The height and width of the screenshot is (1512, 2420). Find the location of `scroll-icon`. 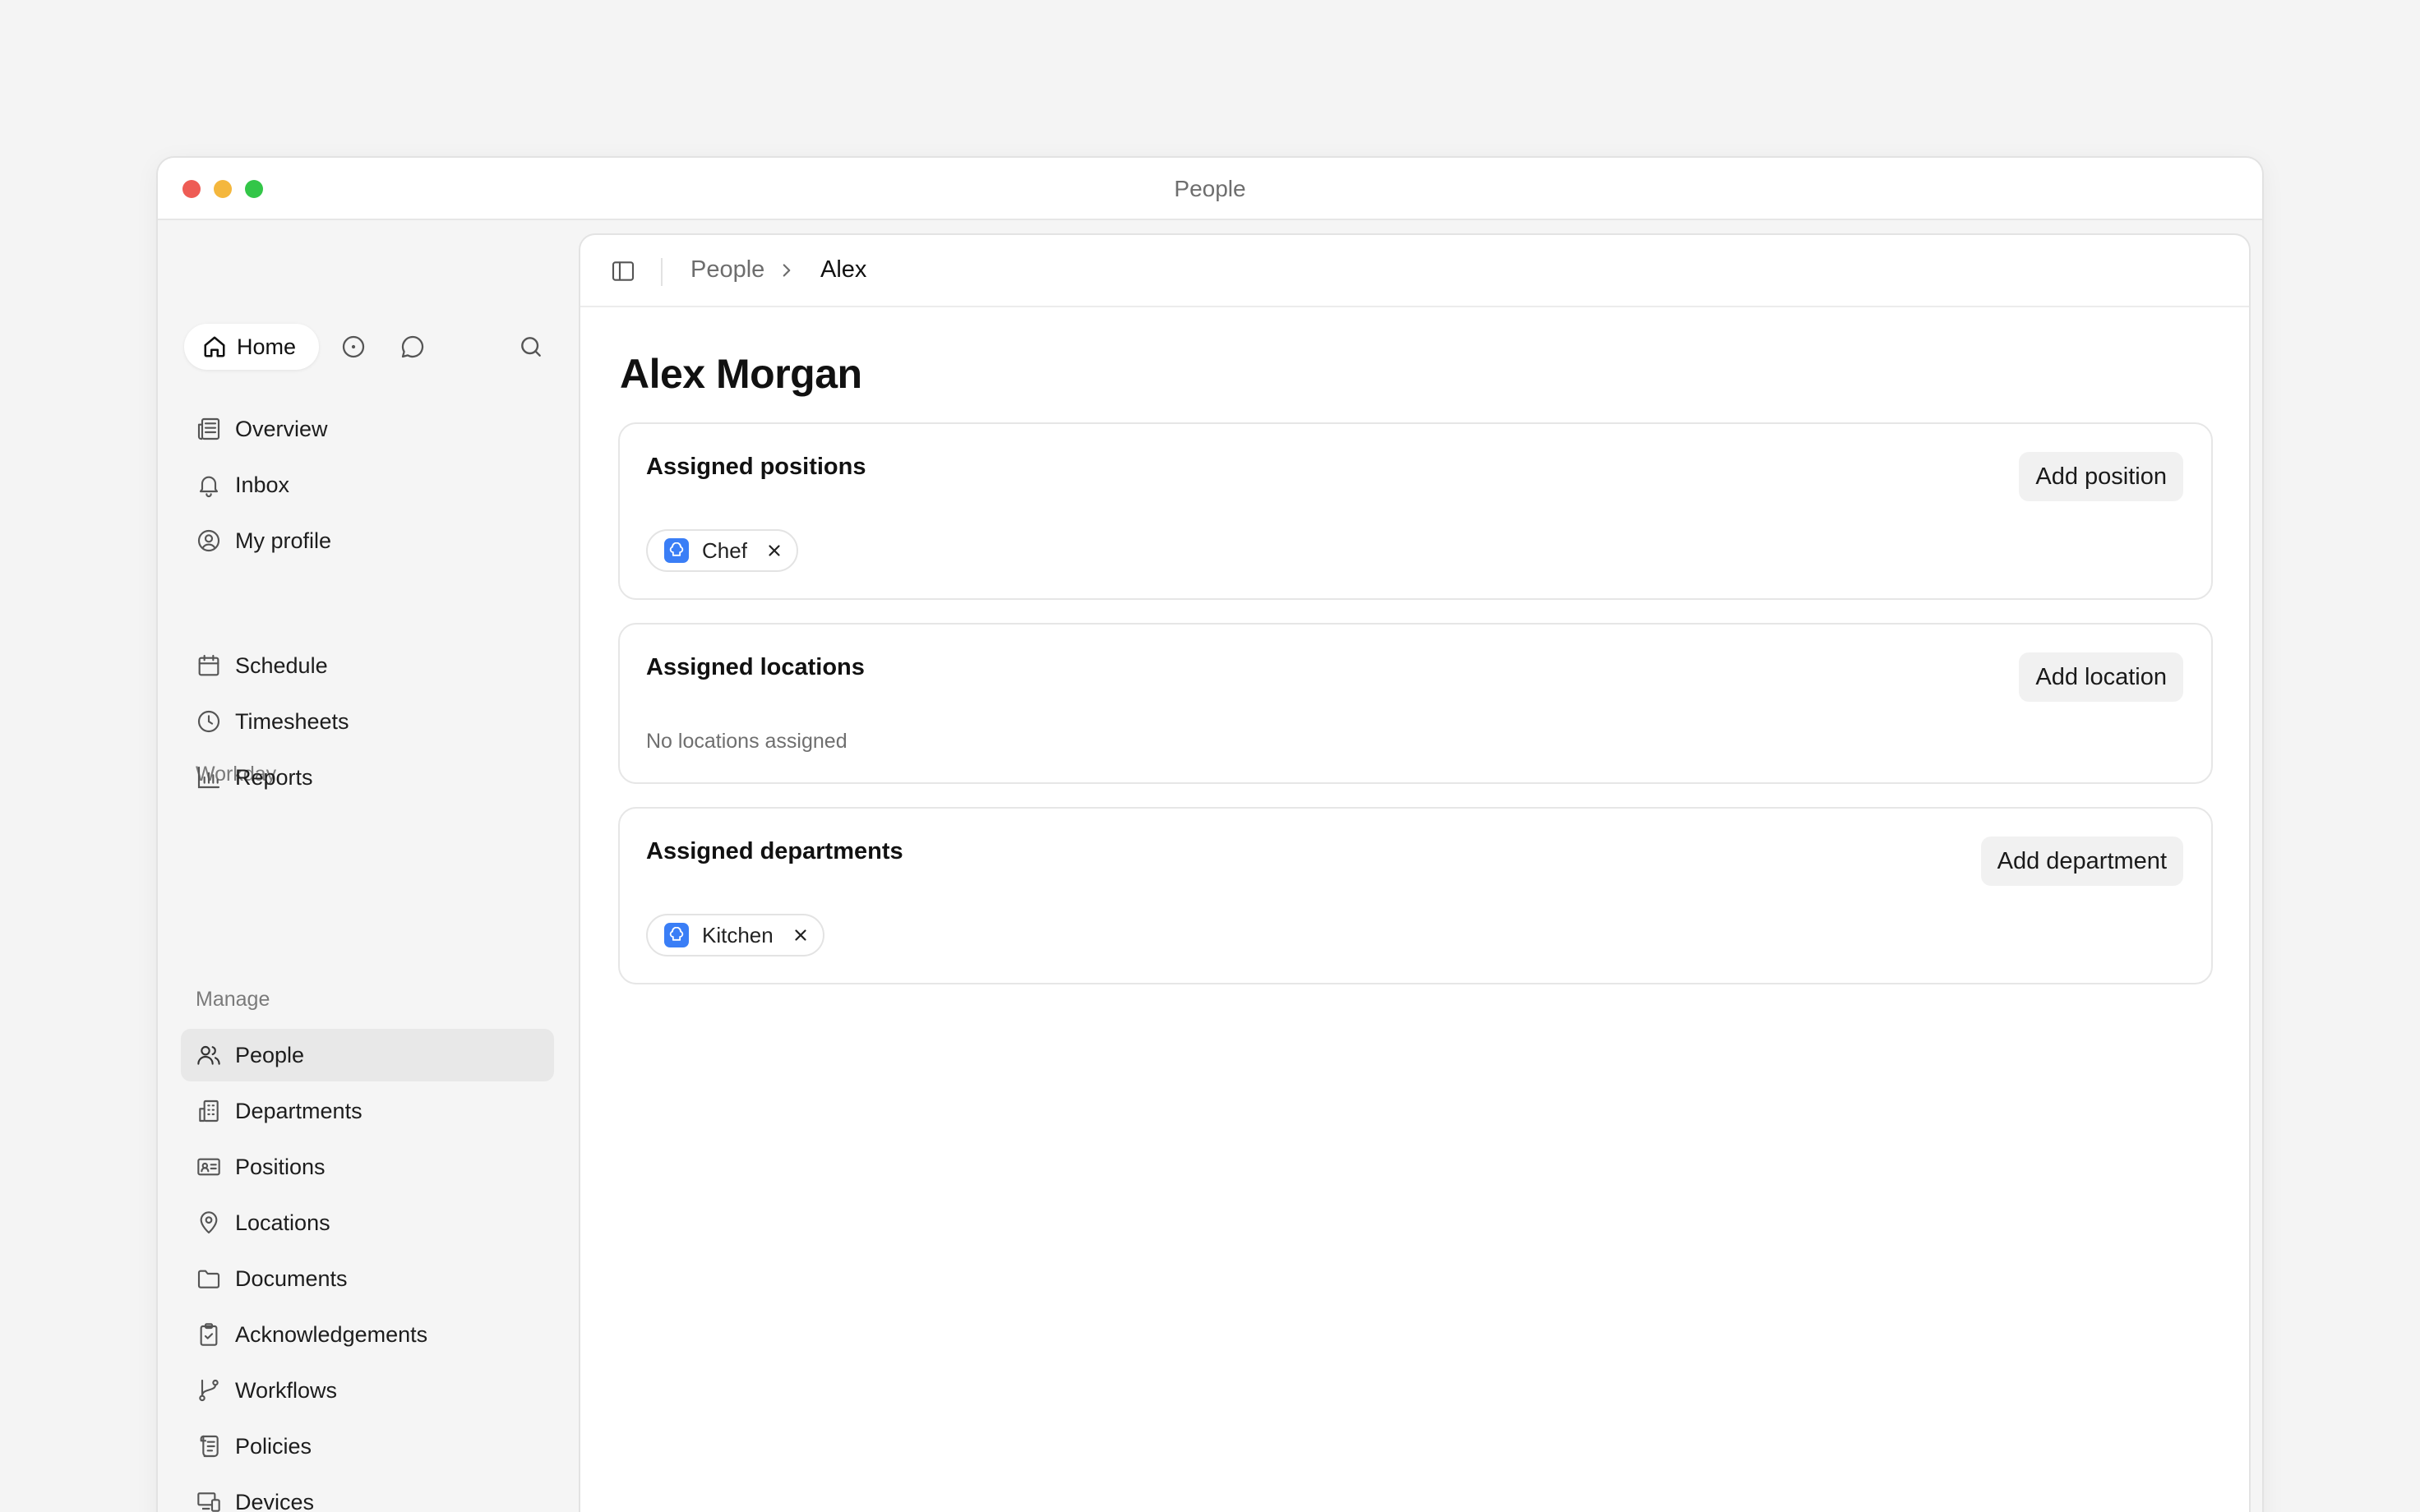

scroll-icon is located at coordinates (209, 1447).